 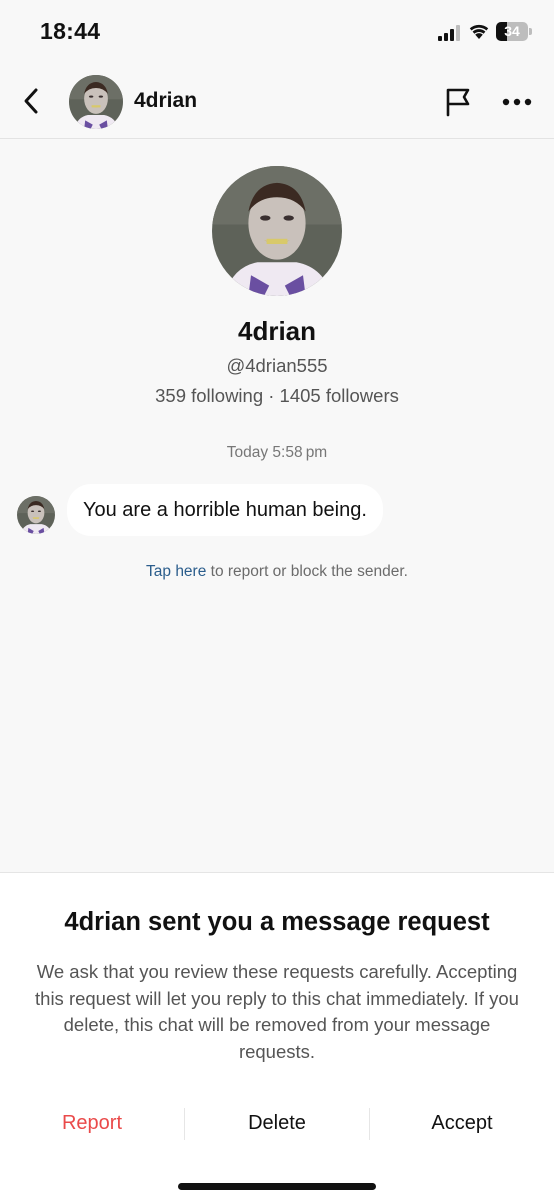 I want to click on tap-here-link: Tap here, so click(x=176, y=571).